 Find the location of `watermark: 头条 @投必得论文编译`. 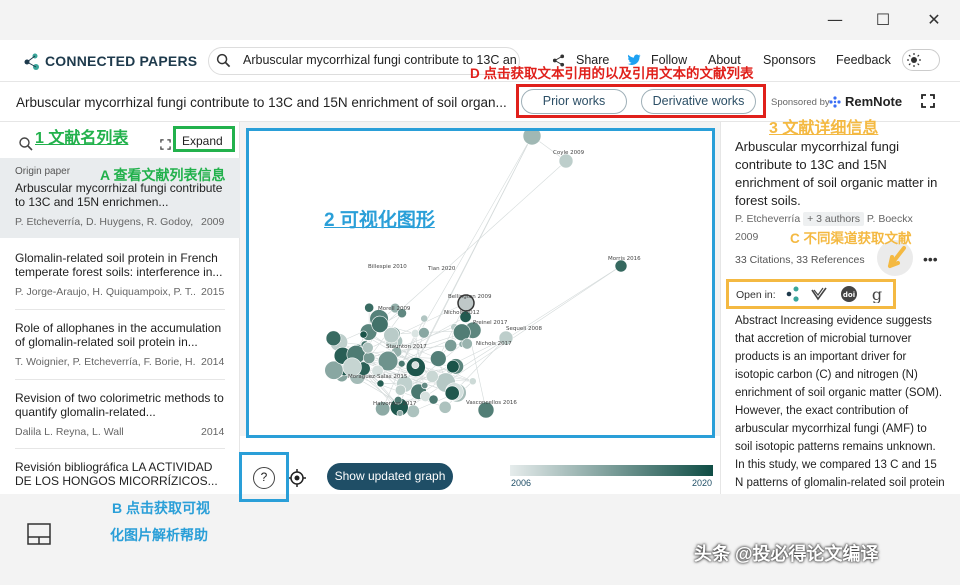

watermark: 头条 @投必得论文编译 is located at coordinates (786, 554).